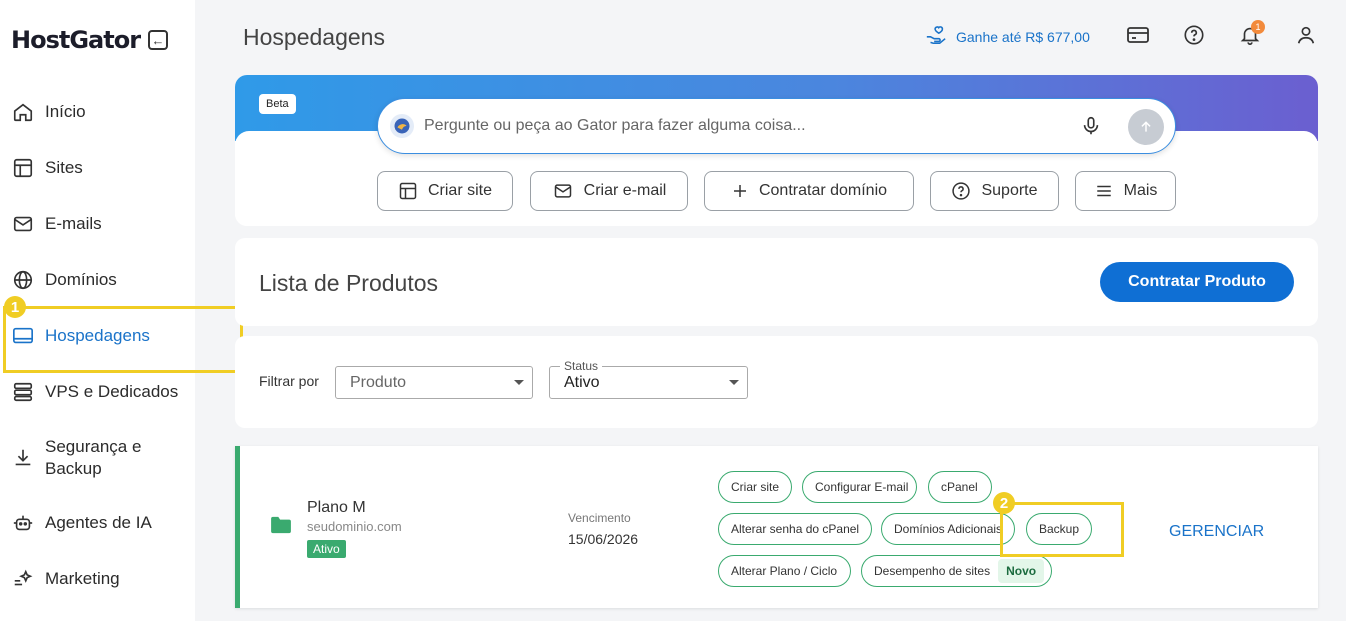 The width and height of the screenshot is (1346, 621). What do you see at coordinates (1009, 190) in the screenshot?
I see `chip-label: Suporte` at bounding box center [1009, 190].